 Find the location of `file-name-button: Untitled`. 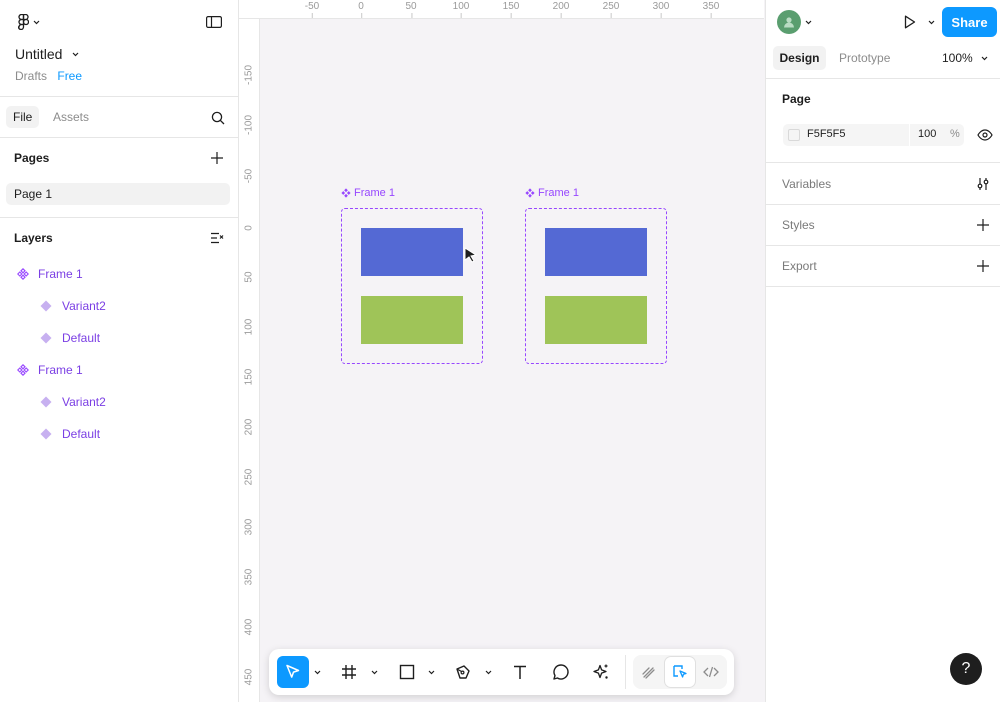

file-name-button: Untitled is located at coordinates (47, 54).